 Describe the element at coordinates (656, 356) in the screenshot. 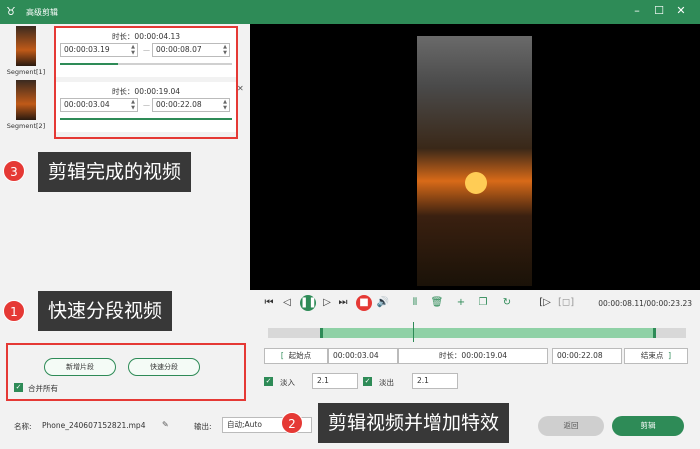

I see `set-end-button: 结束点 ]` at that location.